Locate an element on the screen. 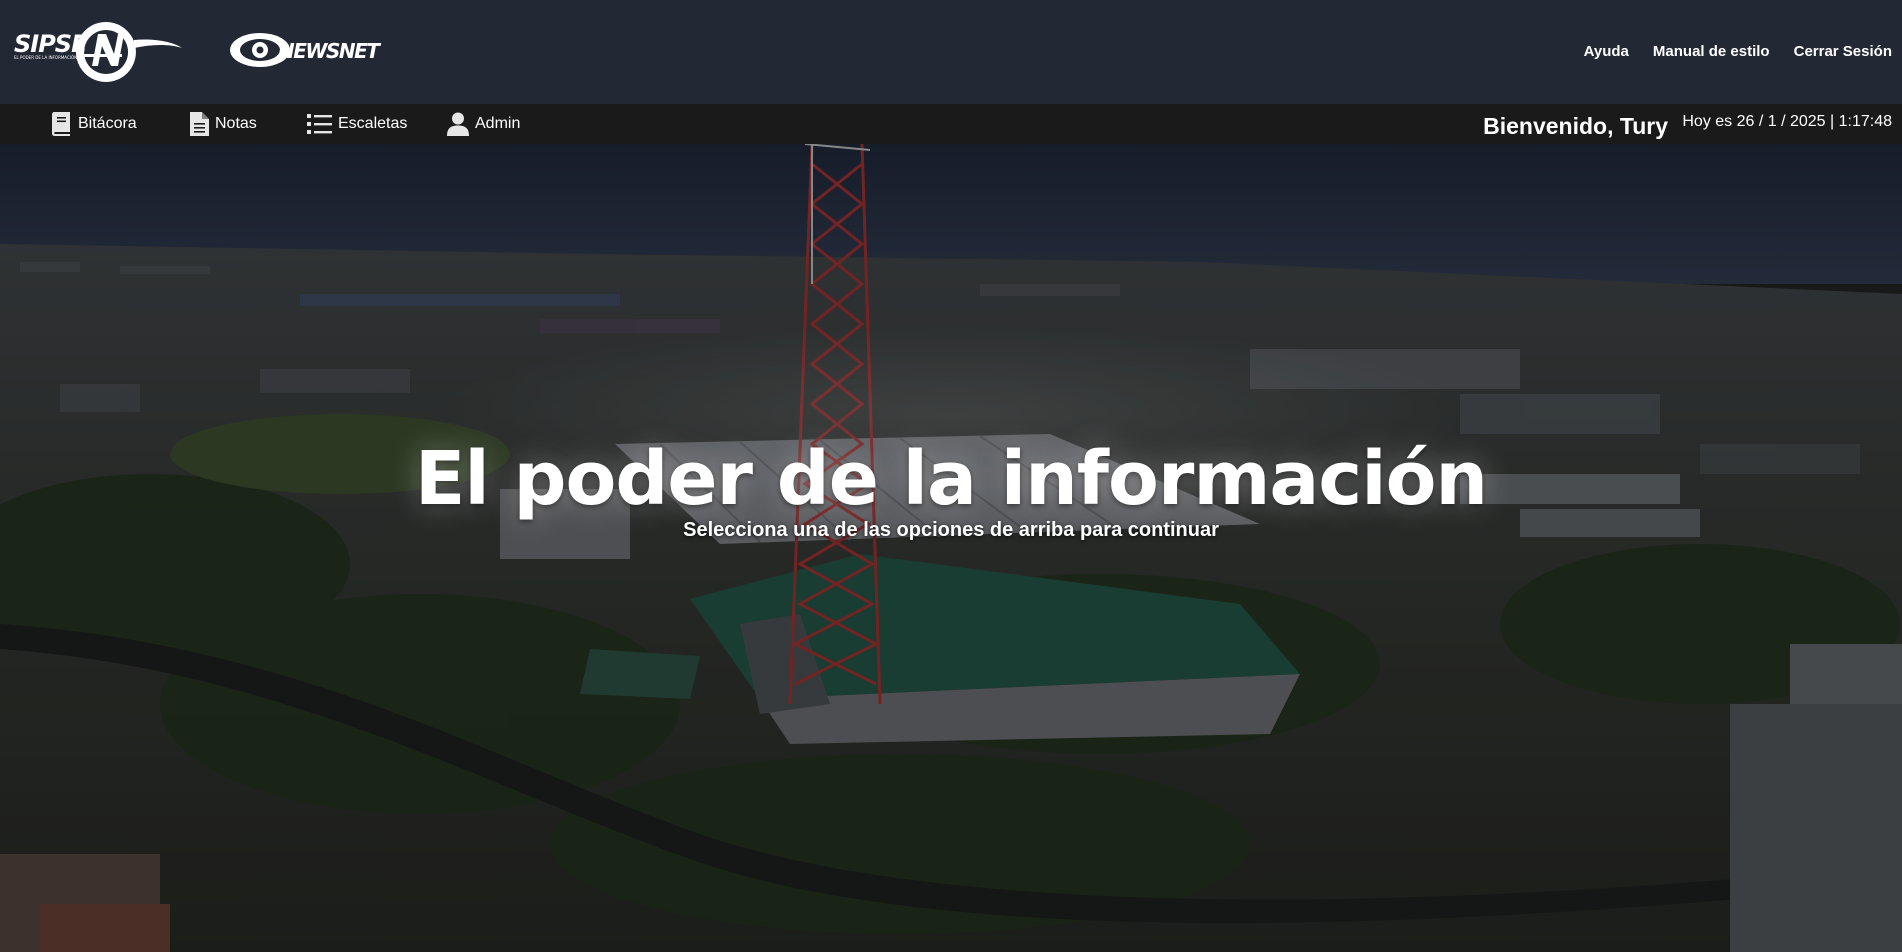 The height and width of the screenshot is (952, 1902). nav-item-notas: Notas is located at coordinates (223, 124).